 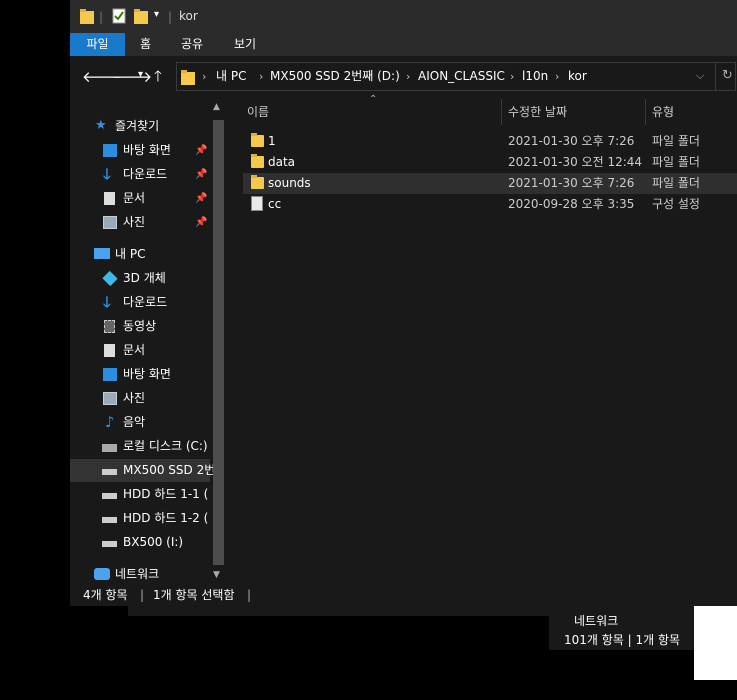 I want to click on nav-hdd-1-2: HDD 하드 1-2 (, so click(x=140, y=518).